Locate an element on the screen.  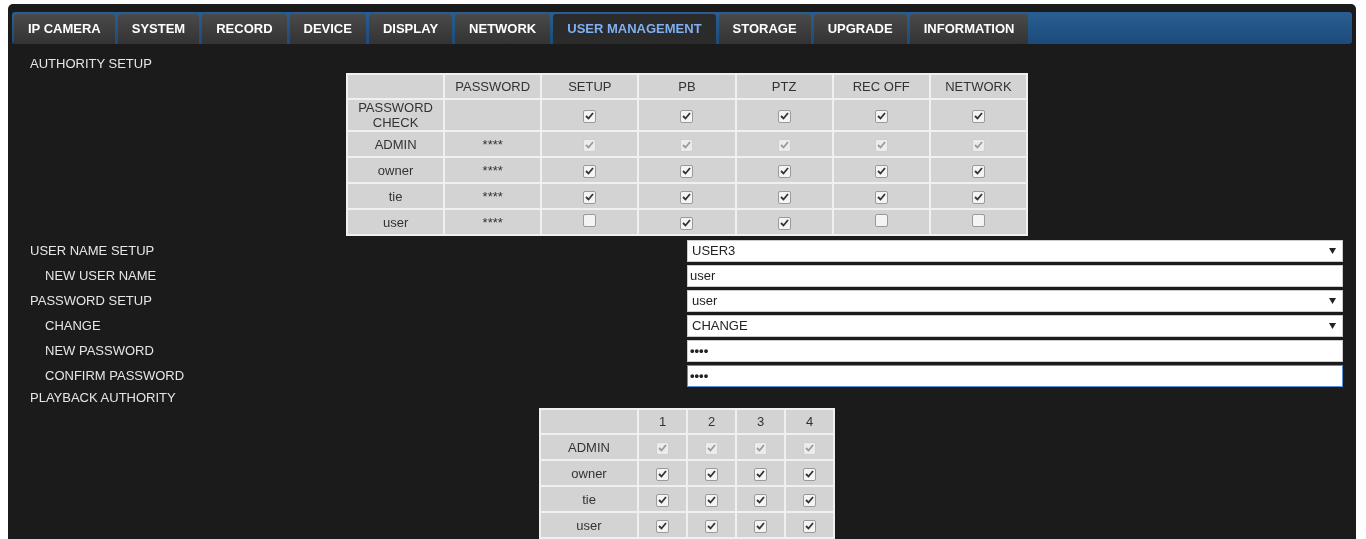
tab: UPGRADE is located at coordinates (860, 29).